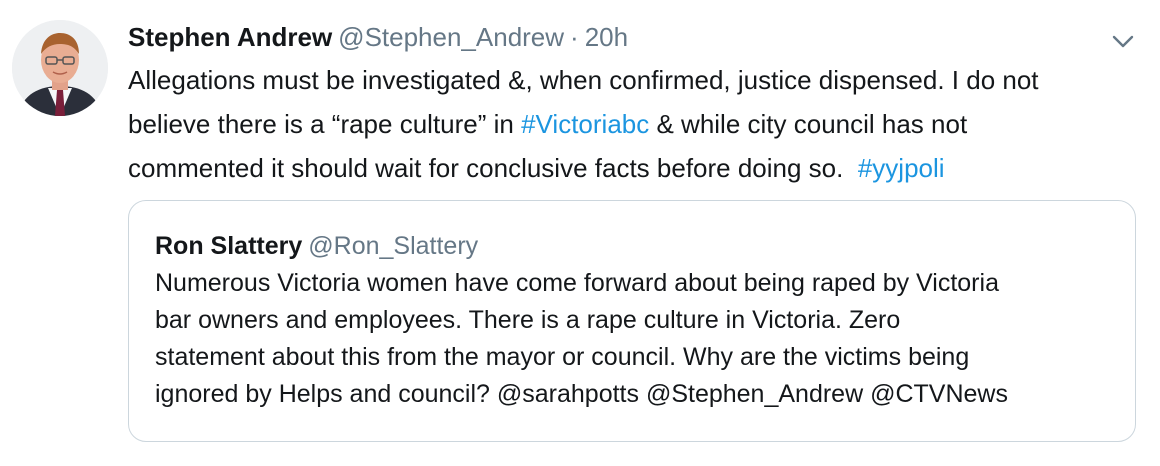 The height and width of the screenshot is (466, 1160). I want to click on author-display-name: Stephen Andrew, so click(230, 37).